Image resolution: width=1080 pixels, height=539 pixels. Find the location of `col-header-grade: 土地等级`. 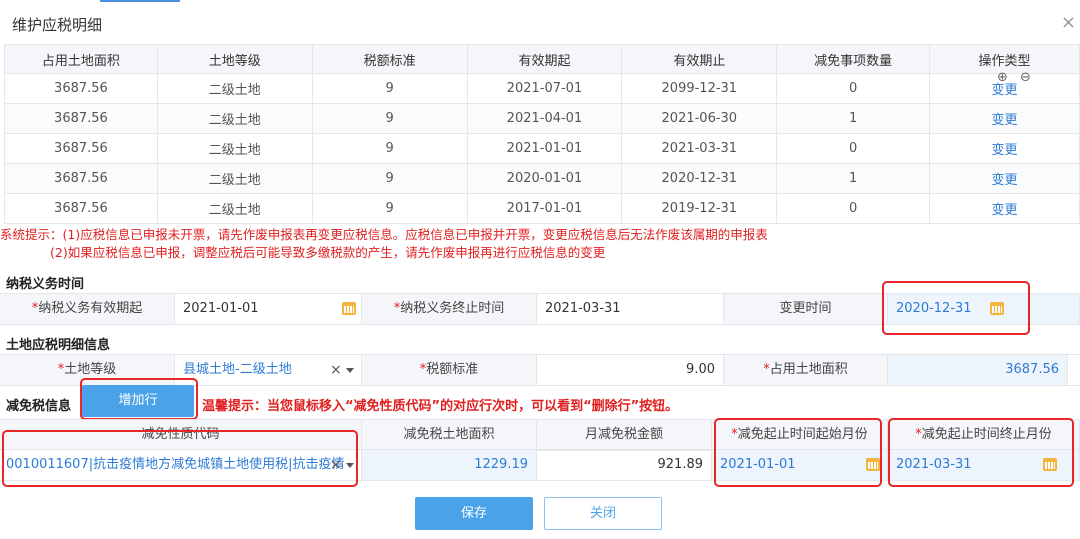

col-header-grade: 土地等级 is located at coordinates (234, 59).